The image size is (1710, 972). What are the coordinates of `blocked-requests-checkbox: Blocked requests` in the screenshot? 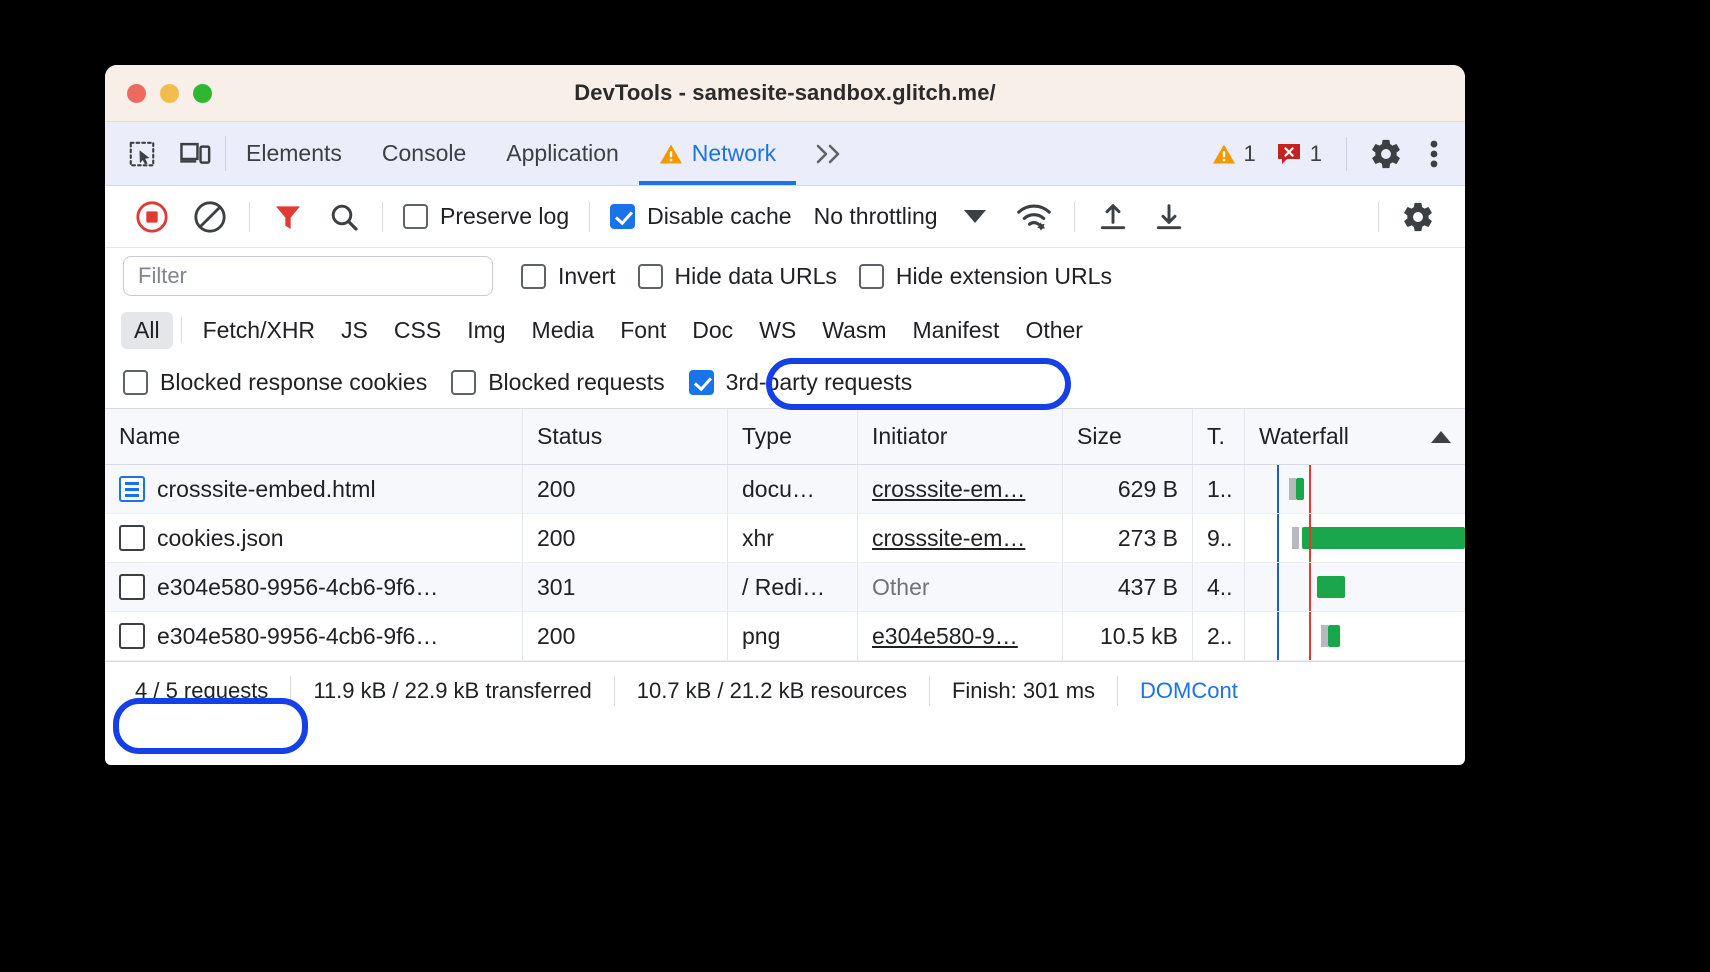 It's located at (558, 382).